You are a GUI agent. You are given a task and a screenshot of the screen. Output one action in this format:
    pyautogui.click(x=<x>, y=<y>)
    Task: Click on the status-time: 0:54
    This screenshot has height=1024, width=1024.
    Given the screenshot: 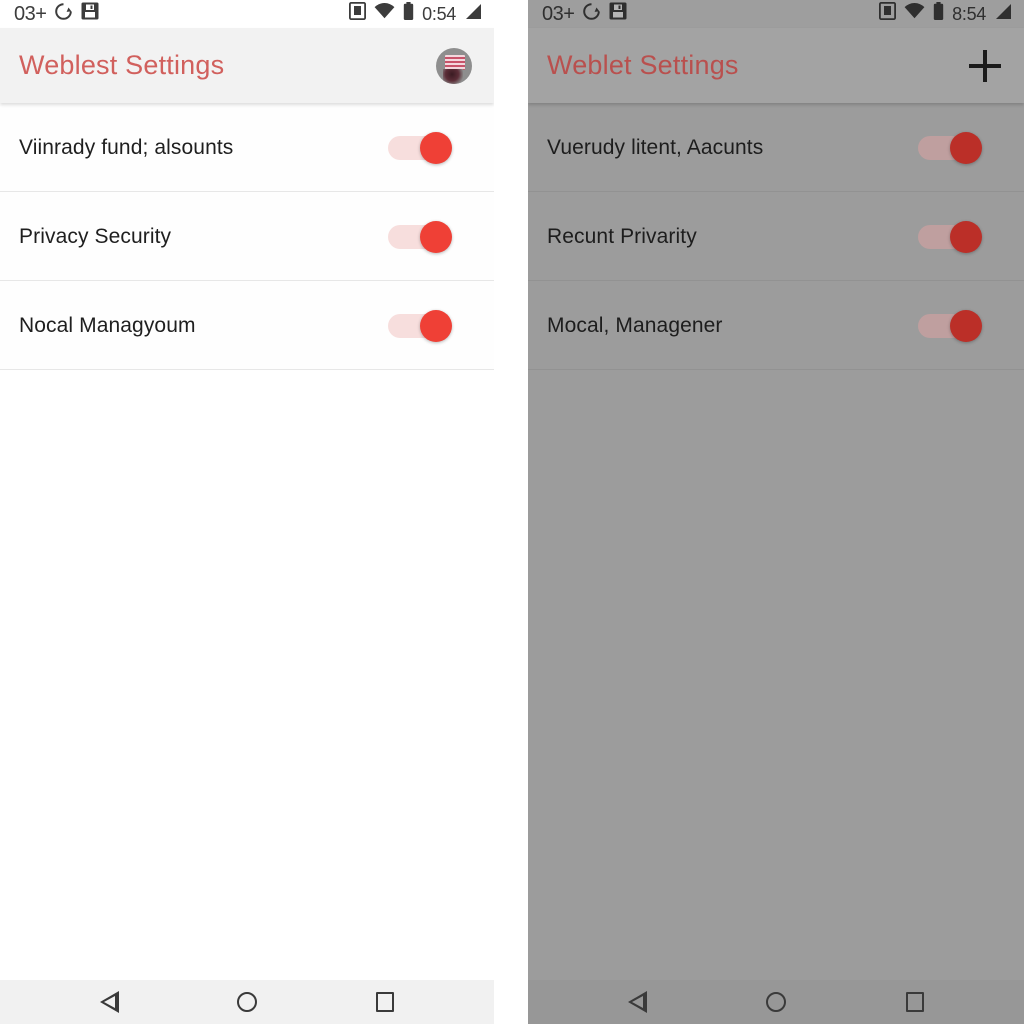 What is the action you would take?
    pyautogui.click(x=439, y=13)
    